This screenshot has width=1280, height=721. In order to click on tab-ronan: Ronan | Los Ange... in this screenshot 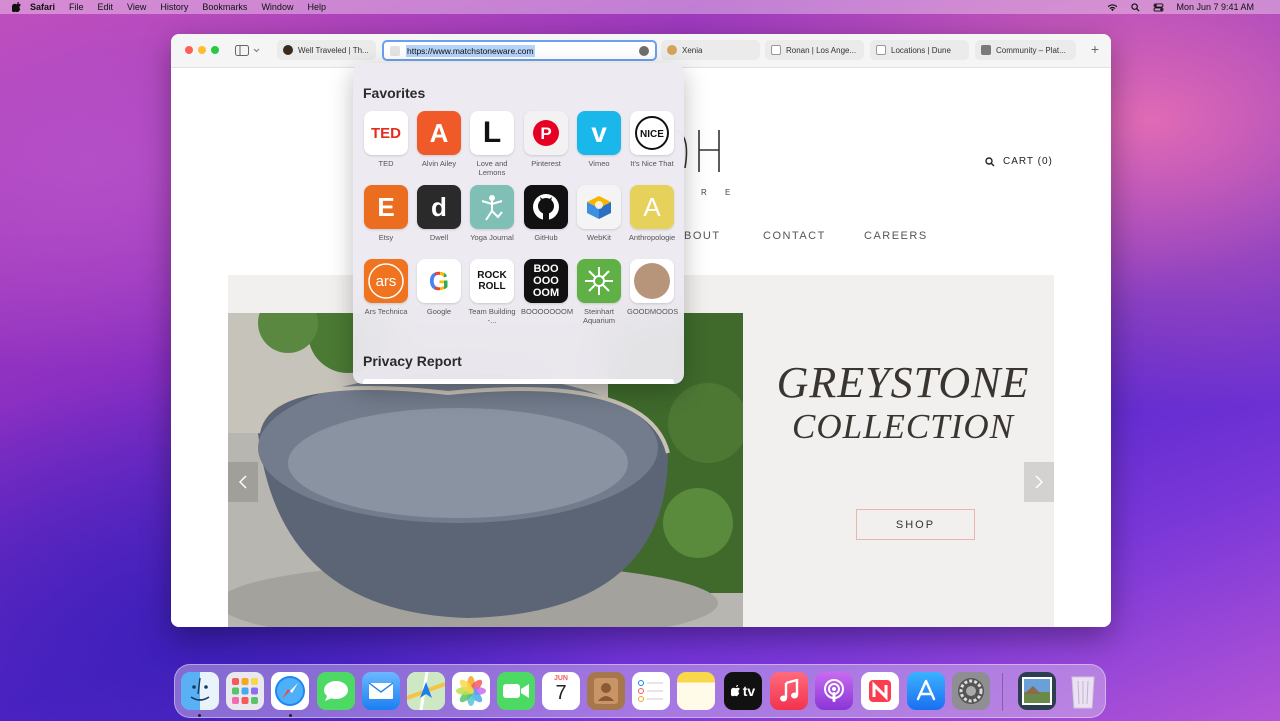, I will do `click(814, 50)`.